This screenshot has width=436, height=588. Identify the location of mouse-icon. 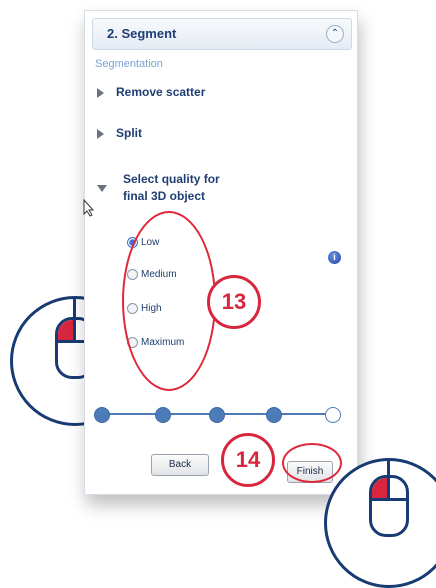
(389, 506).